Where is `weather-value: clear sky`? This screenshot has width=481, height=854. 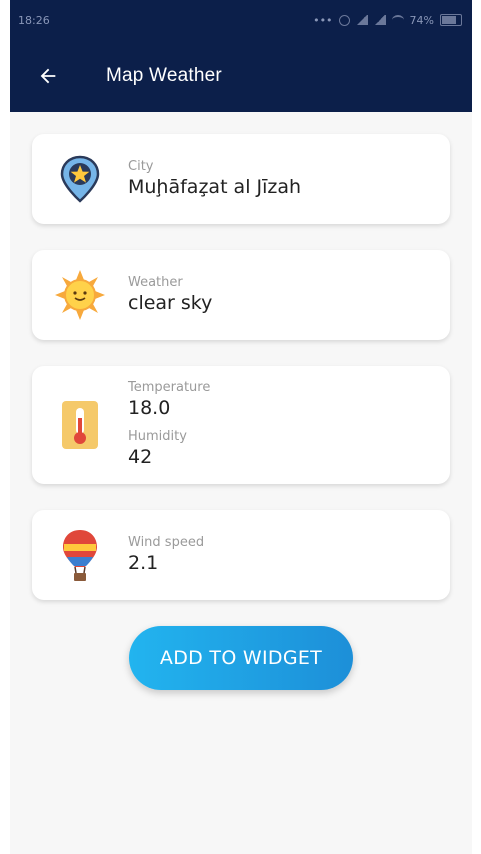 weather-value: clear sky is located at coordinates (170, 302).